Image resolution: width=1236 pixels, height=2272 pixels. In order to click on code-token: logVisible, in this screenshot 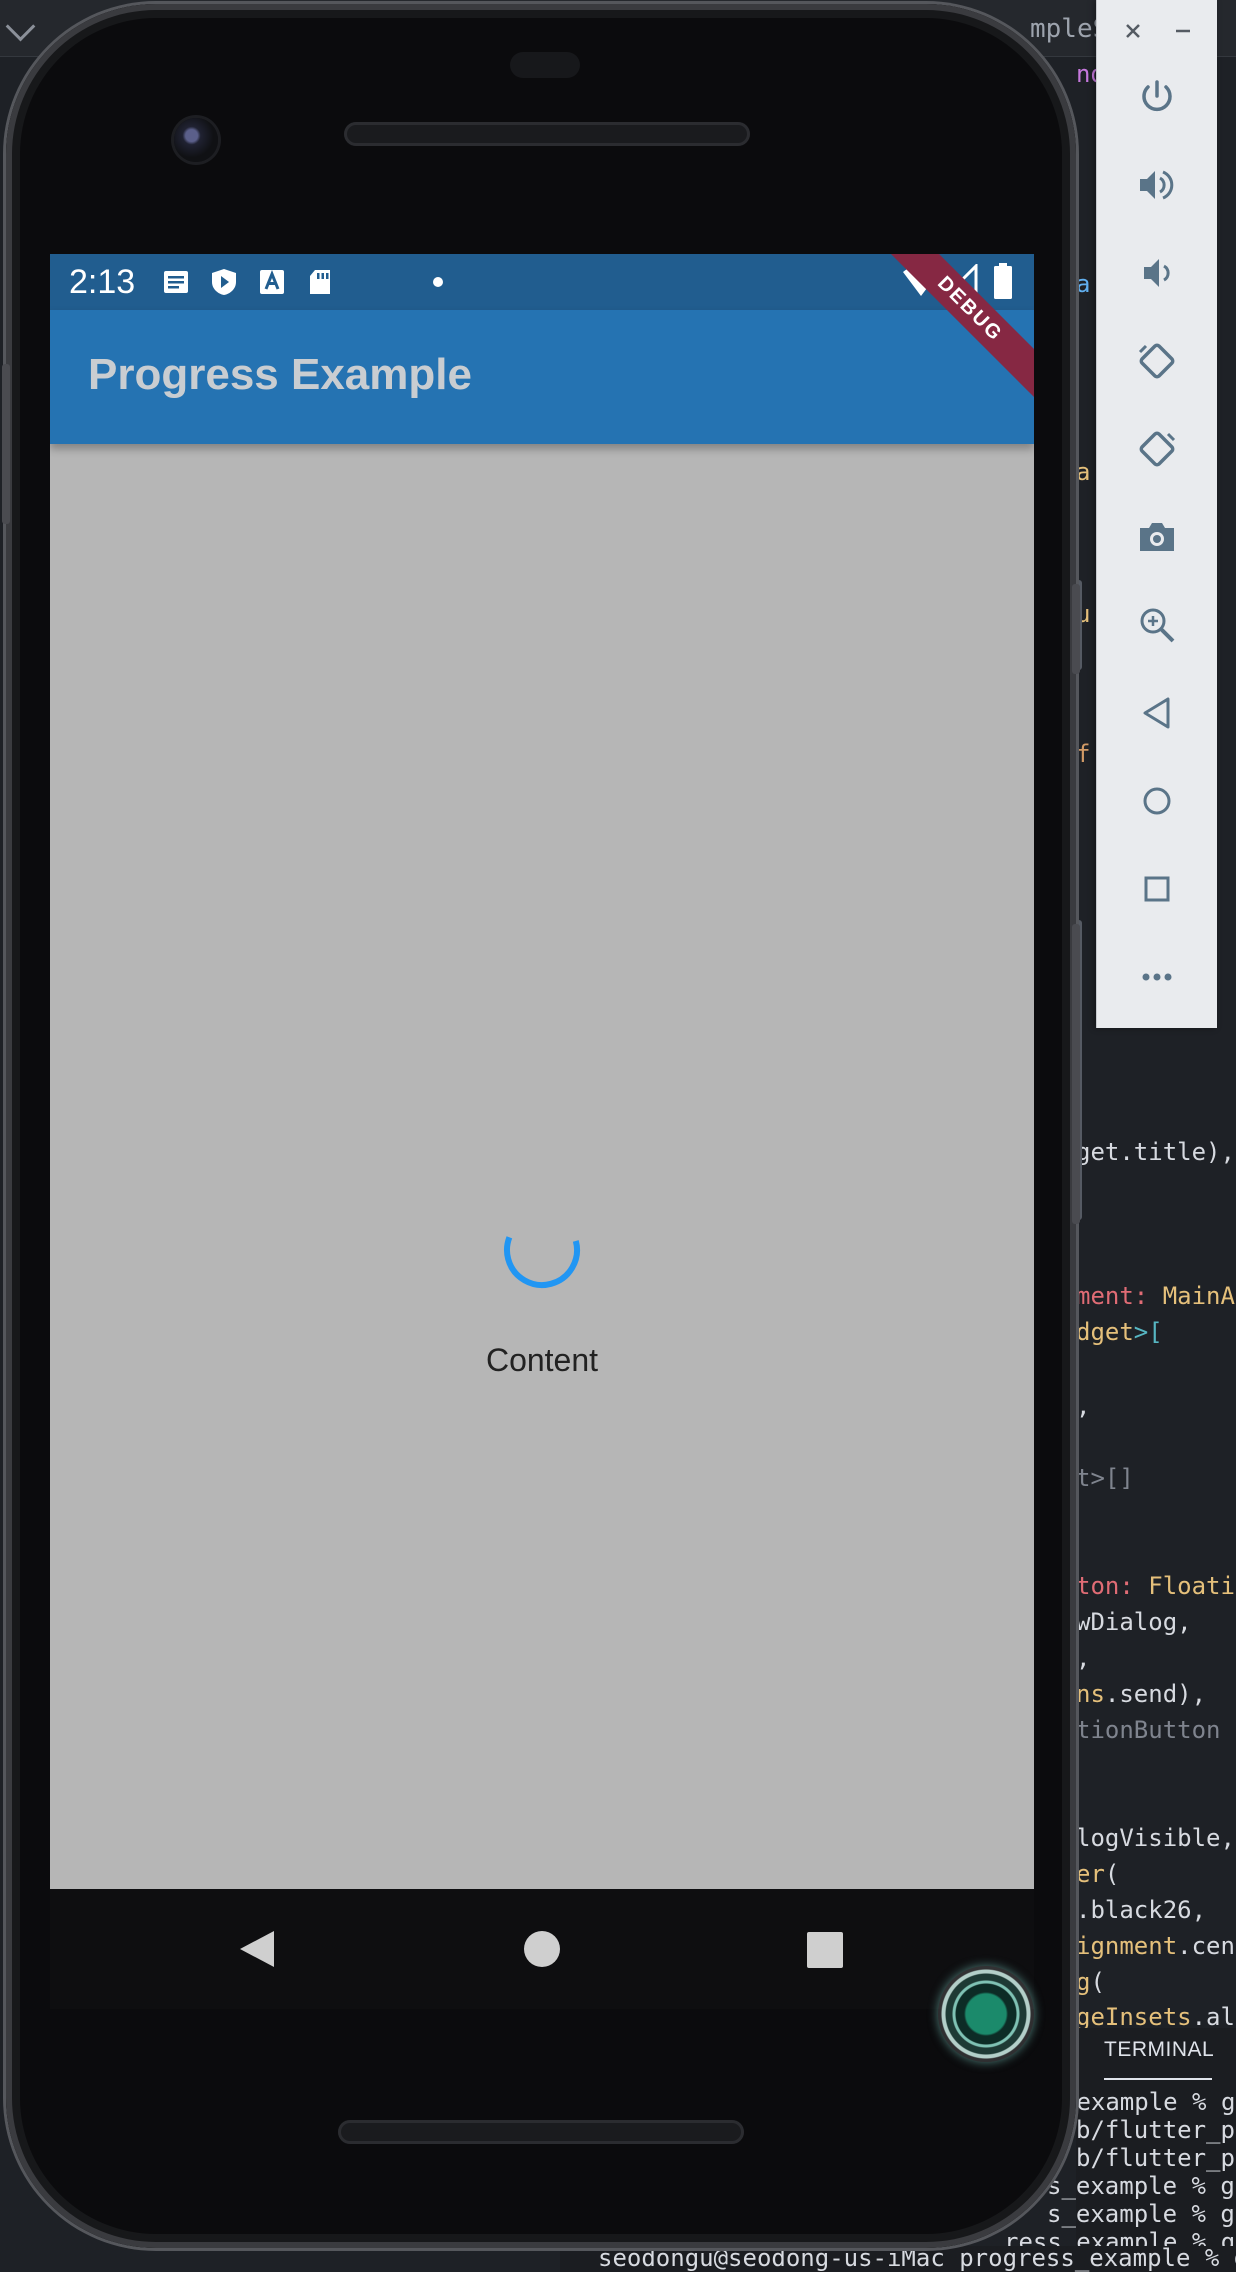, I will do `click(1155, 1838)`.